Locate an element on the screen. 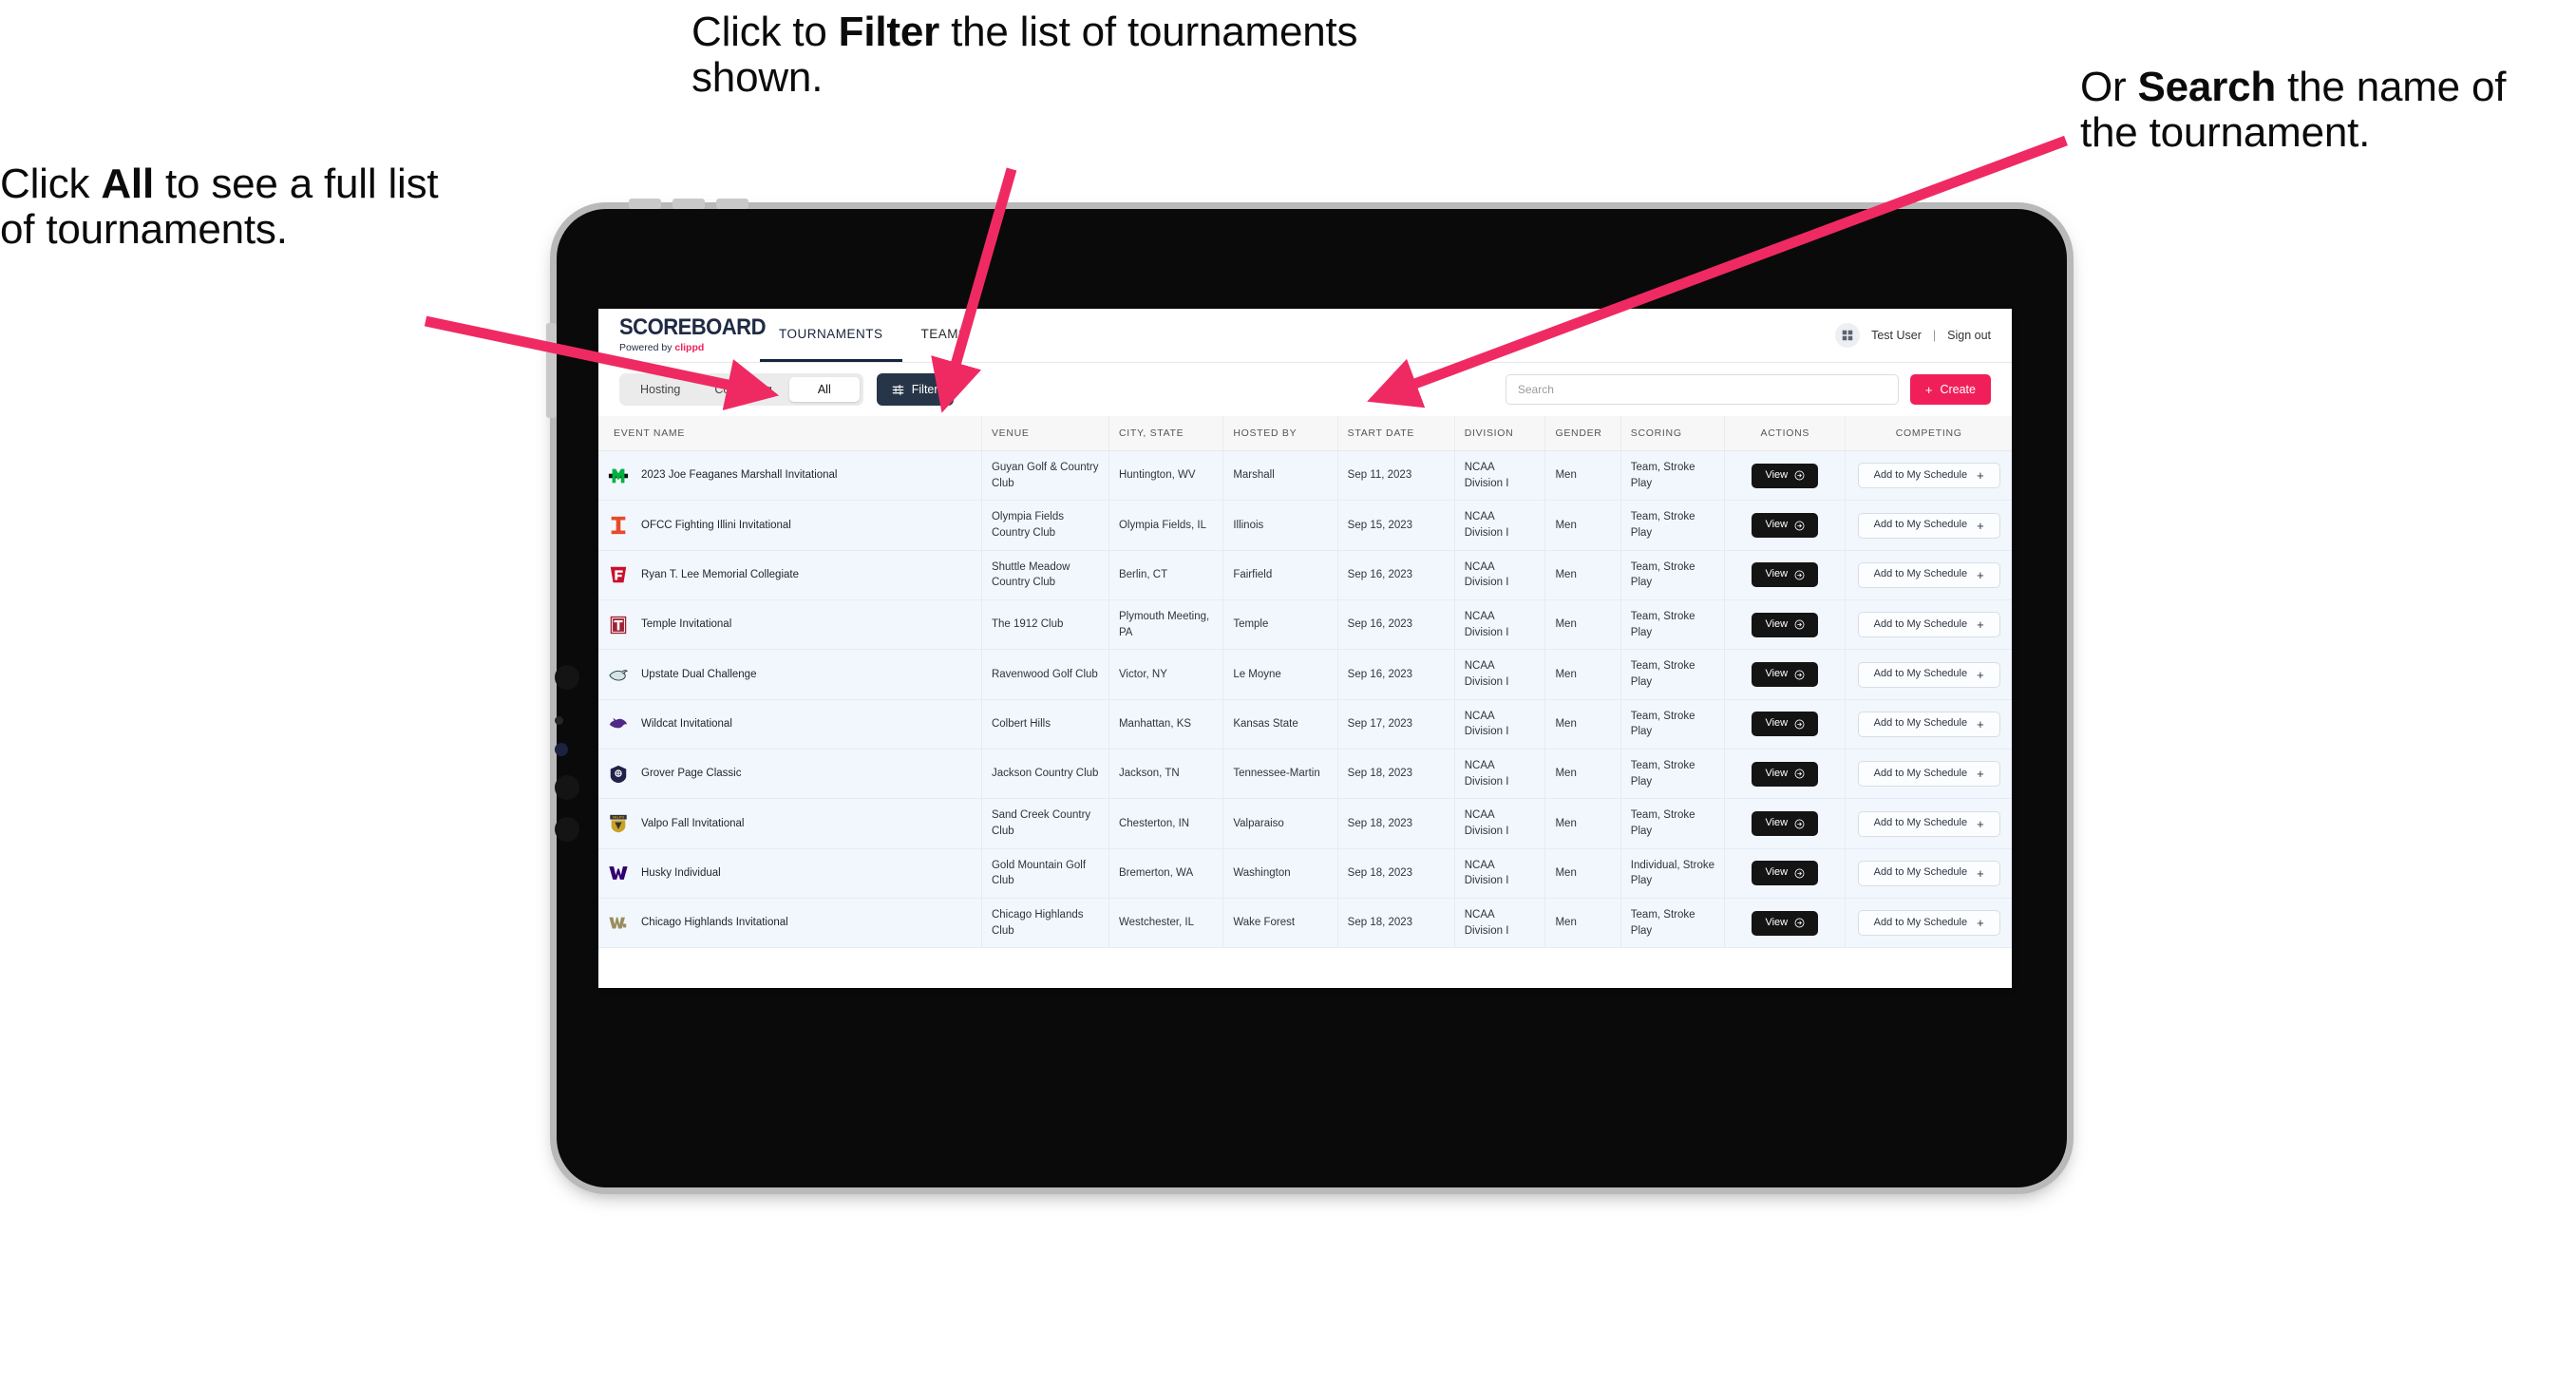  cell-start-date: Sep 16, 2023 is located at coordinates (1396, 625).